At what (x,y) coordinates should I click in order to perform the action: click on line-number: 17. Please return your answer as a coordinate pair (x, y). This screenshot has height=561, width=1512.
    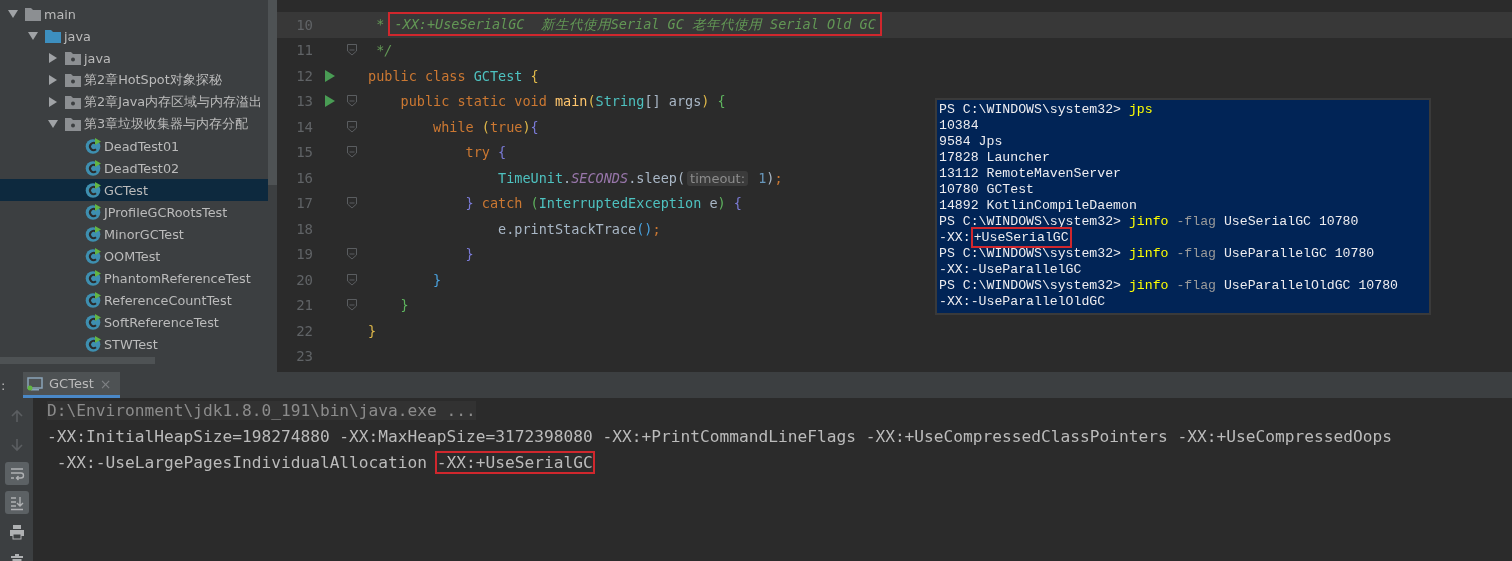
    Looking at the image, I should click on (304, 203).